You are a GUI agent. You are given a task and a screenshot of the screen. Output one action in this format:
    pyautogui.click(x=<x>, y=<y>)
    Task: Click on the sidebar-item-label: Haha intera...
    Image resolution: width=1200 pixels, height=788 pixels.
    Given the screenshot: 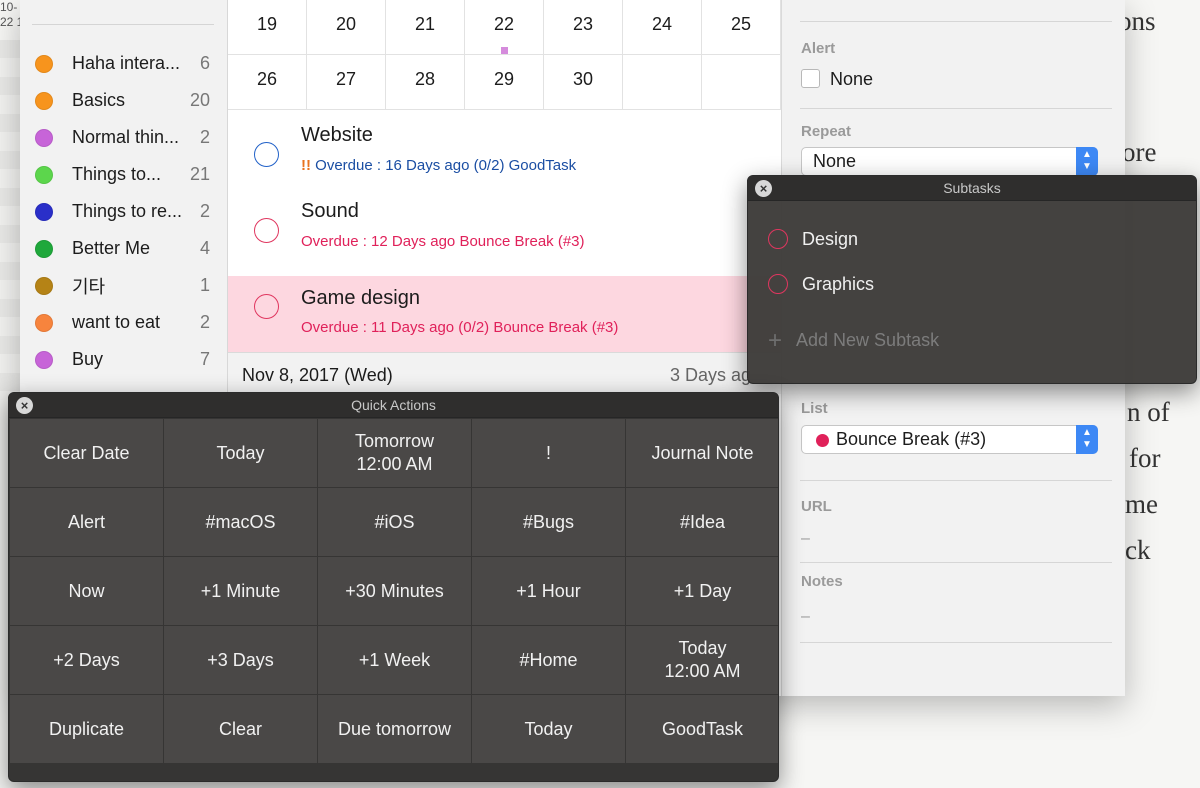 What is the action you would take?
    pyautogui.click(x=126, y=63)
    